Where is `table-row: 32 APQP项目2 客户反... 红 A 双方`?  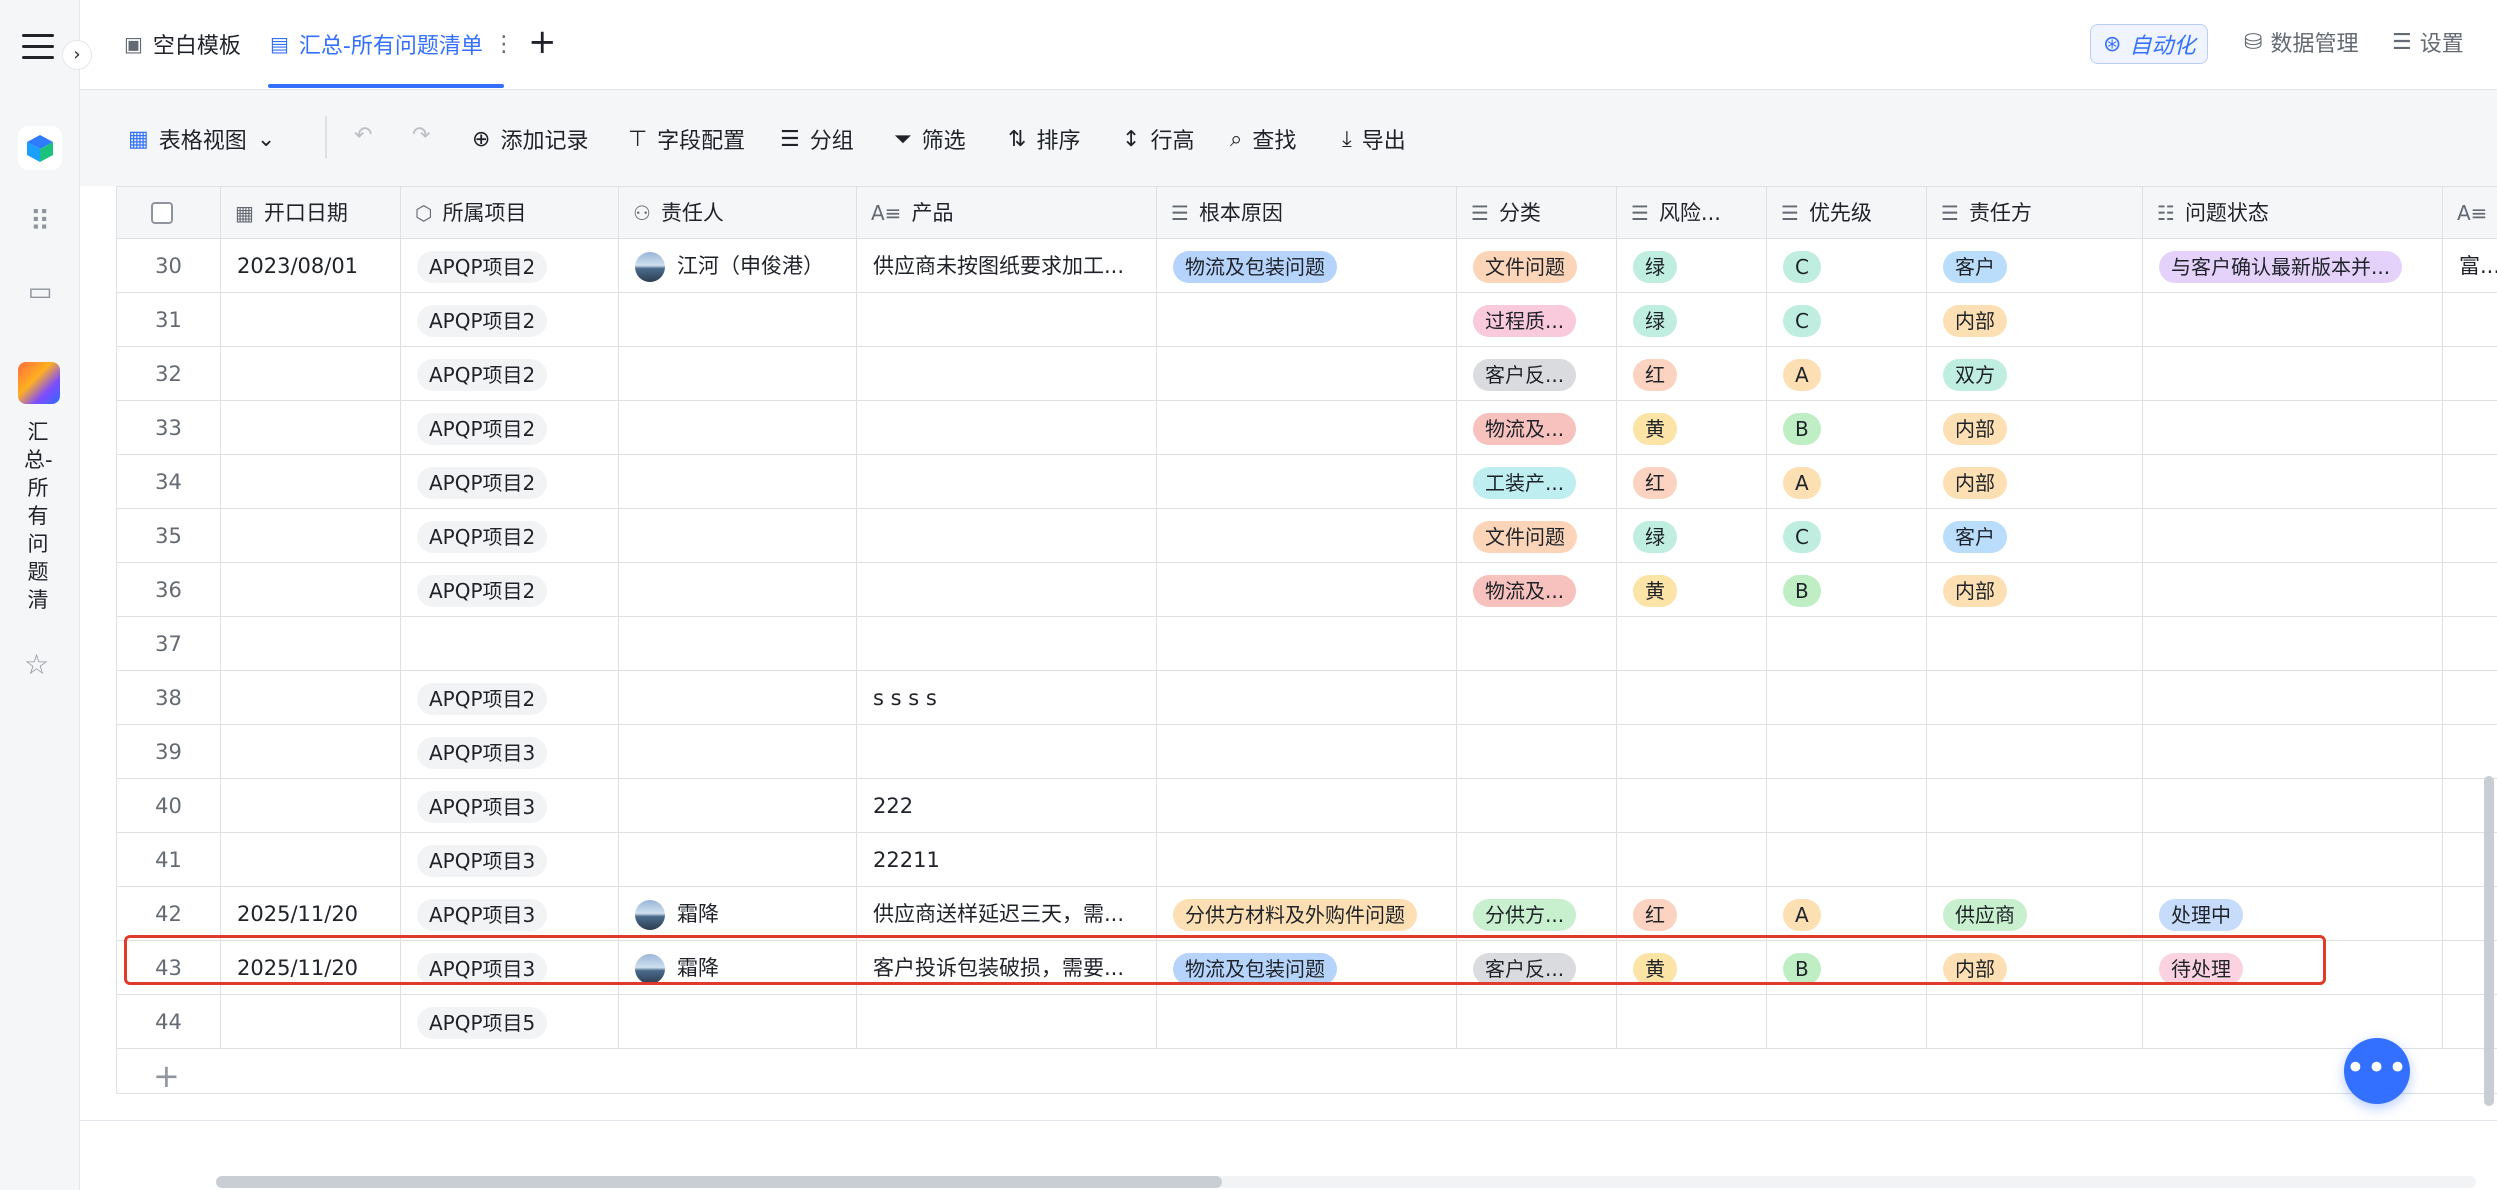 table-row: 32 APQP项目2 客户反... 红 A 双方 is located at coordinates (1307, 374).